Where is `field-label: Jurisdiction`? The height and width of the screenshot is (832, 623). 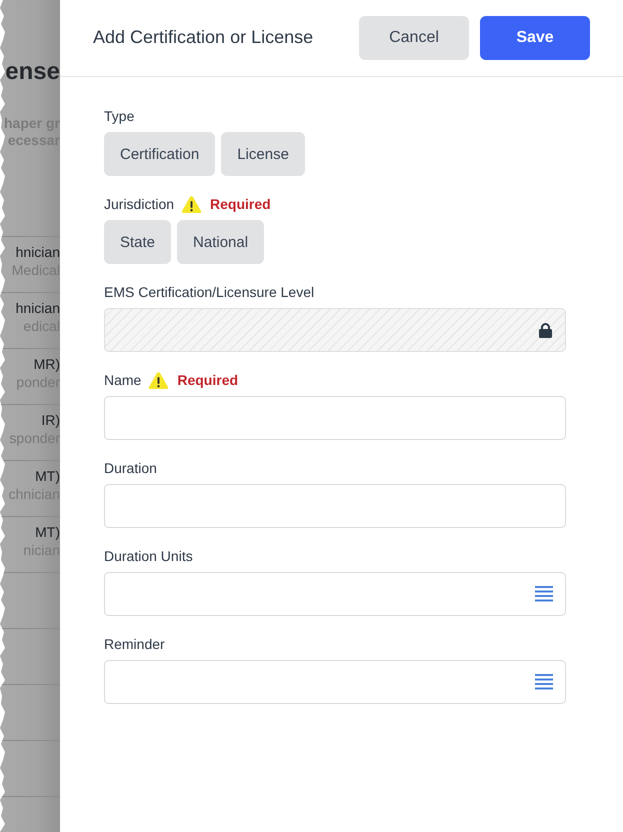
field-label: Jurisdiction is located at coordinates (139, 204).